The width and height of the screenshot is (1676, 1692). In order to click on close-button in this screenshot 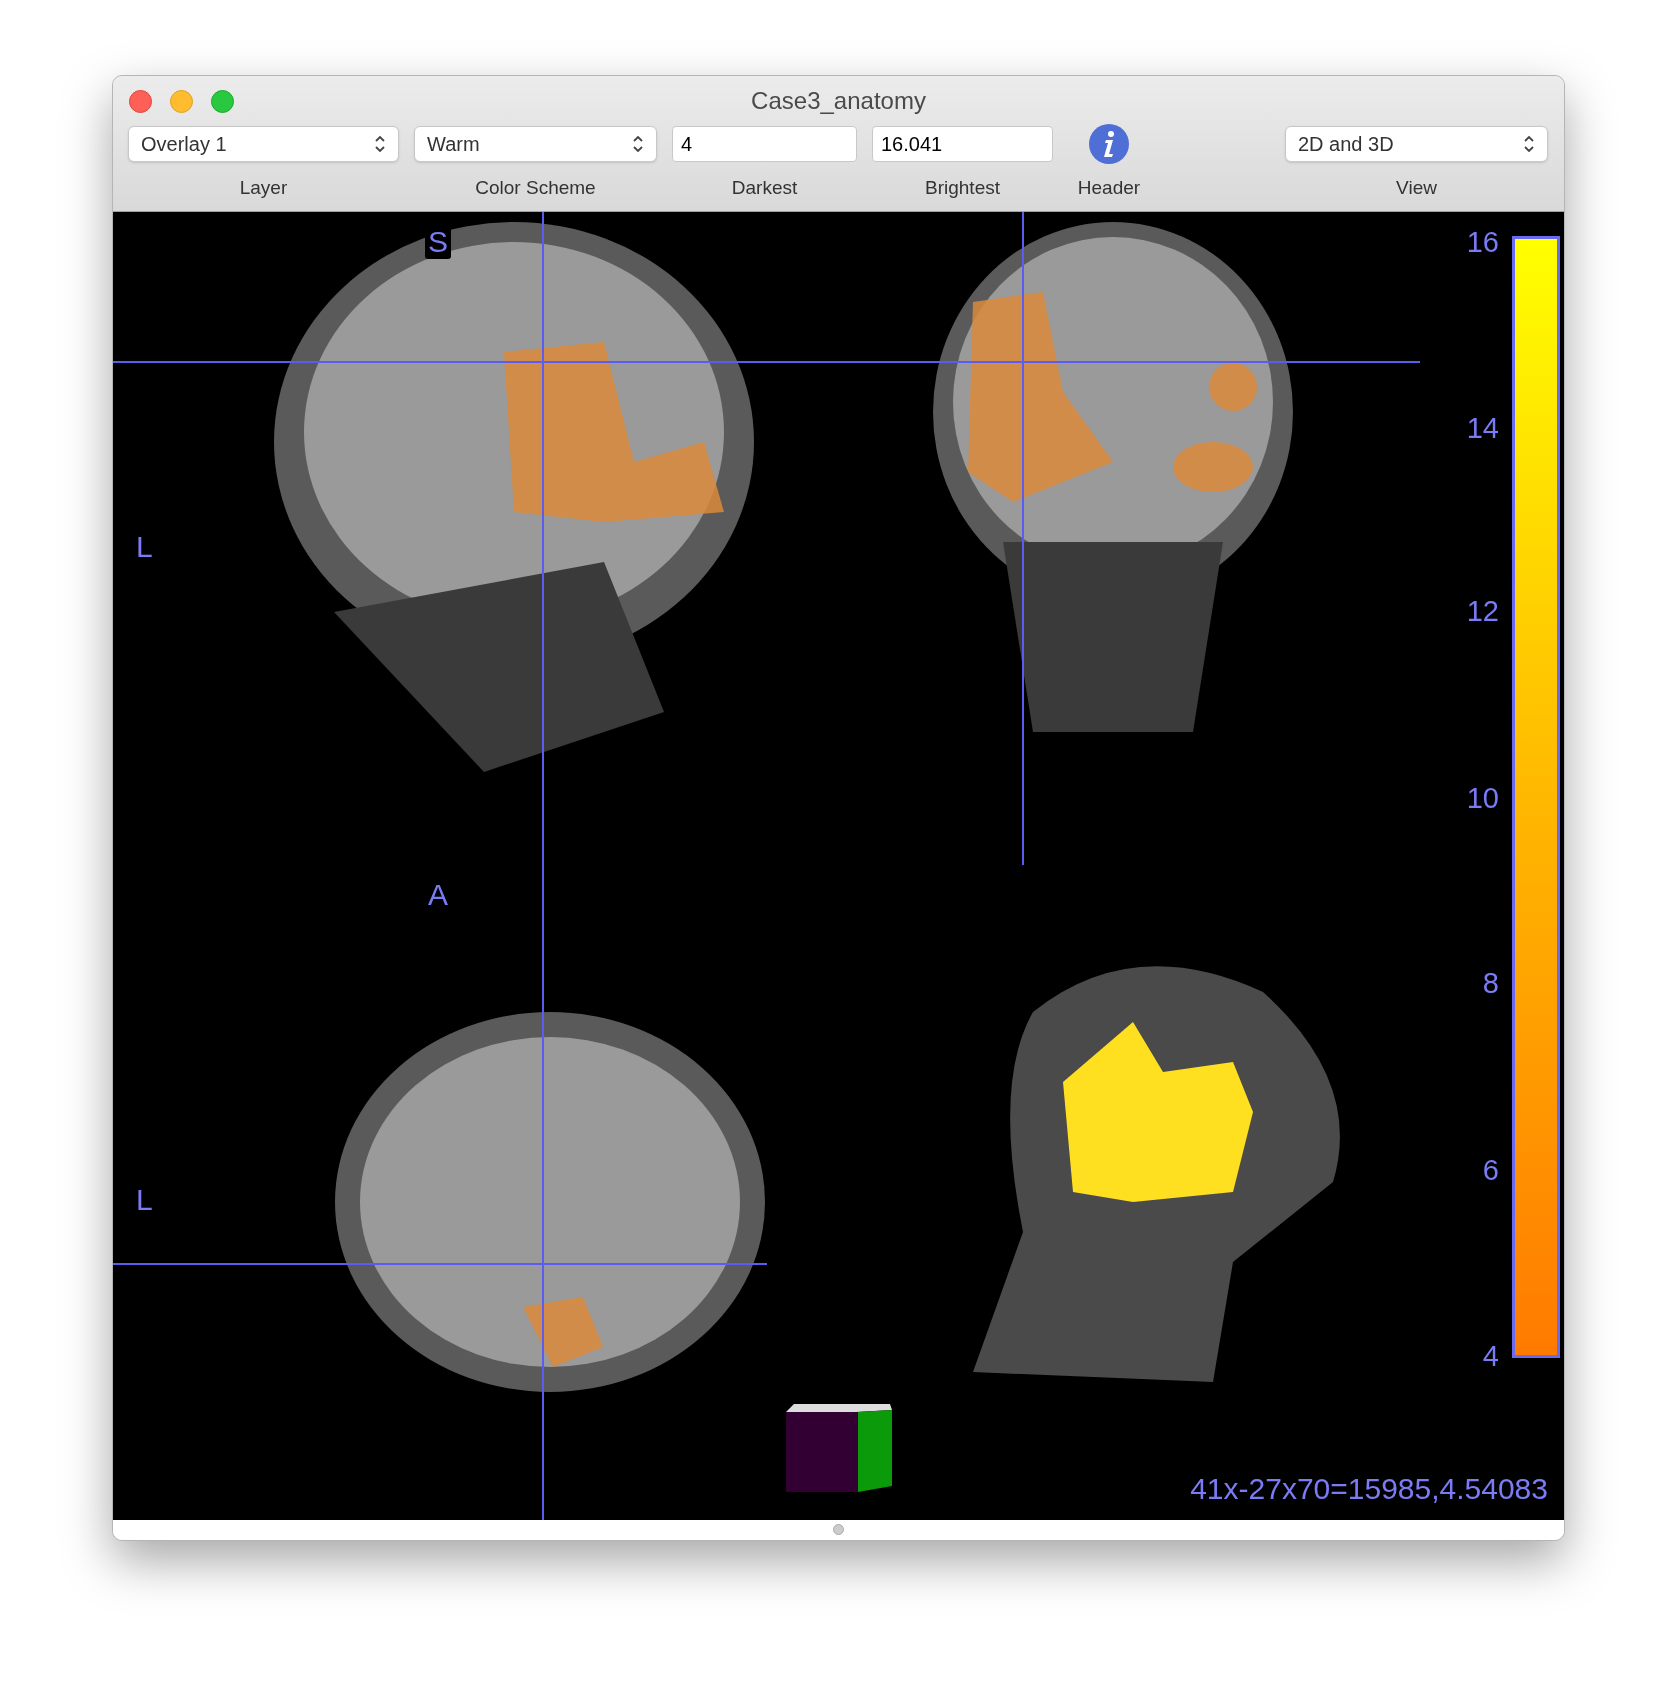, I will do `click(140, 101)`.